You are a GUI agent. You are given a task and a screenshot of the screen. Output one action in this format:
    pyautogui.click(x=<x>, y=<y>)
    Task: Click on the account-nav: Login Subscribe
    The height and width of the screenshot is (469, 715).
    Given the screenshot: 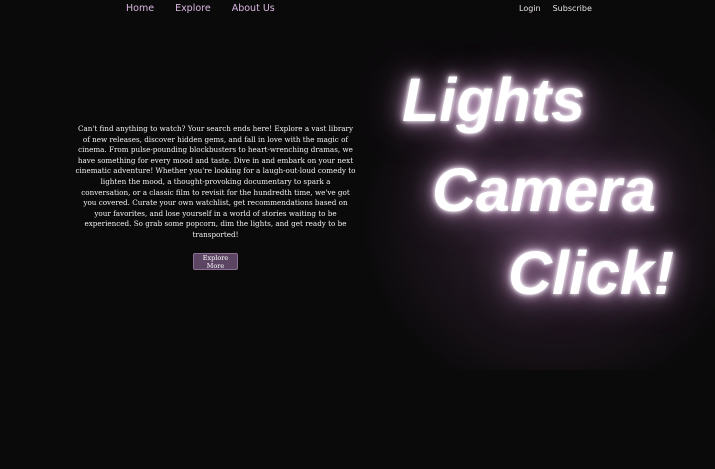 What is the action you would take?
    pyautogui.click(x=561, y=9)
    